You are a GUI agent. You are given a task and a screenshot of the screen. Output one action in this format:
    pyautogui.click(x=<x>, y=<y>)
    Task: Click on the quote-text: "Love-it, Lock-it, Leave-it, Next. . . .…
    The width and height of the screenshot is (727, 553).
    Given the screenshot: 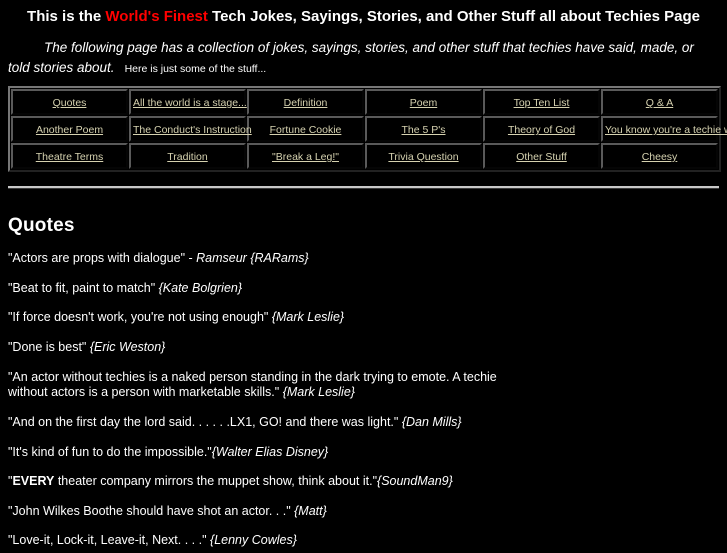 What is the action you would take?
    pyautogui.click(x=109, y=540)
    